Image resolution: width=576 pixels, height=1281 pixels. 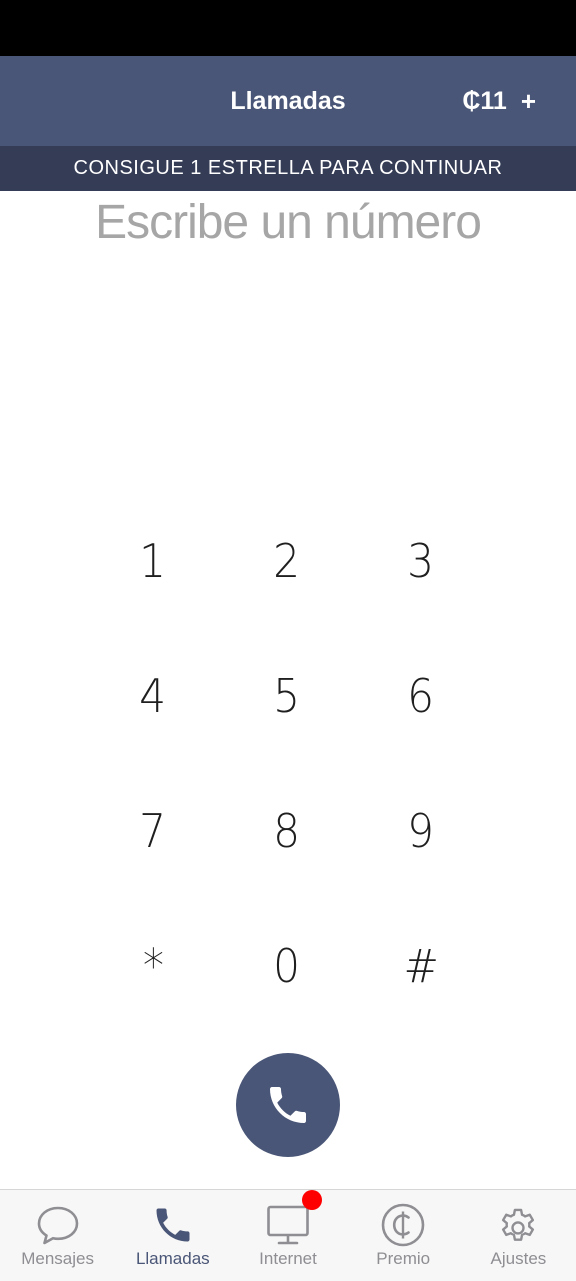 What do you see at coordinates (288, 101) in the screenshot?
I see `header: Llamadas ₵11 +` at bounding box center [288, 101].